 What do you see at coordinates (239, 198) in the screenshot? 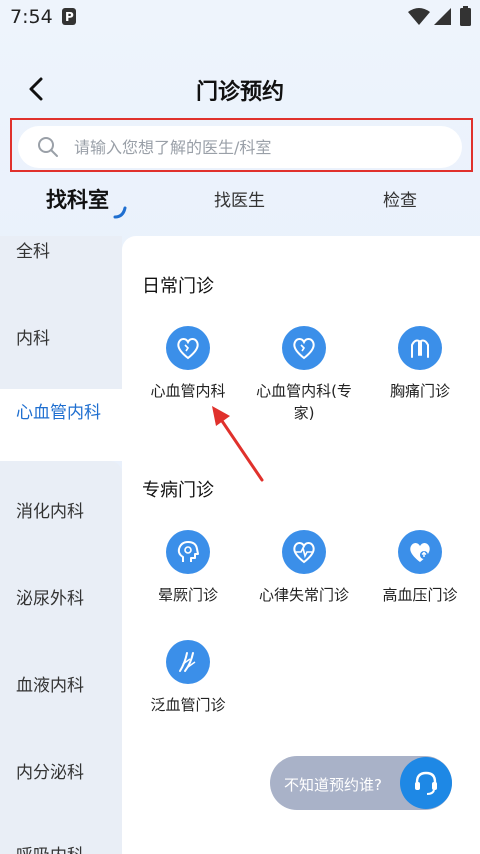
I see `tab-find-doctor: 找医生` at bounding box center [239, 198].